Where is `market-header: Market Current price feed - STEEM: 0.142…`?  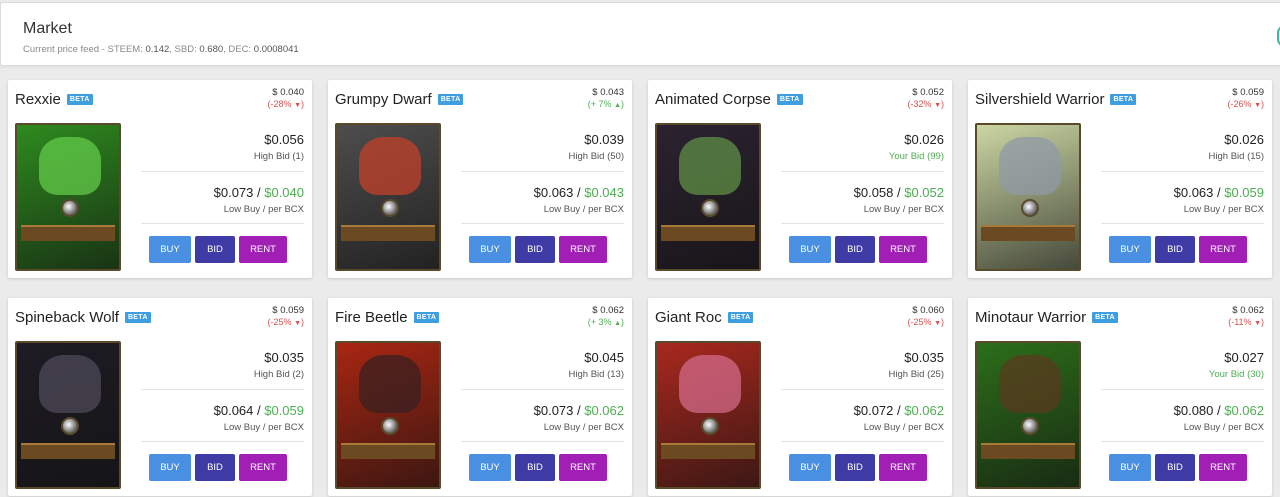 market-header: Market Current price feed - STEEM: 0.142… is located at coordinates (640, 34).